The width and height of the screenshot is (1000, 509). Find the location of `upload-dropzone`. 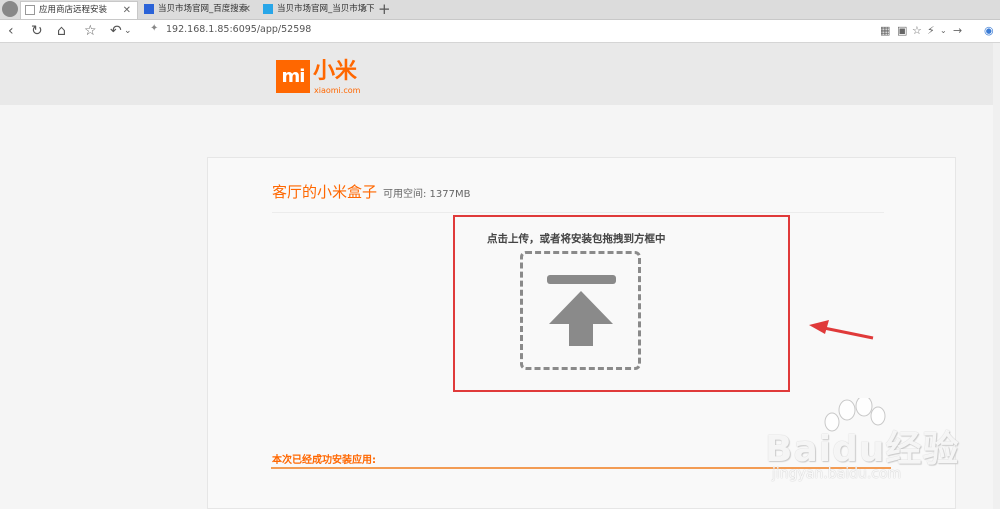

upload-dropzone is located at coordinates (580, 310).